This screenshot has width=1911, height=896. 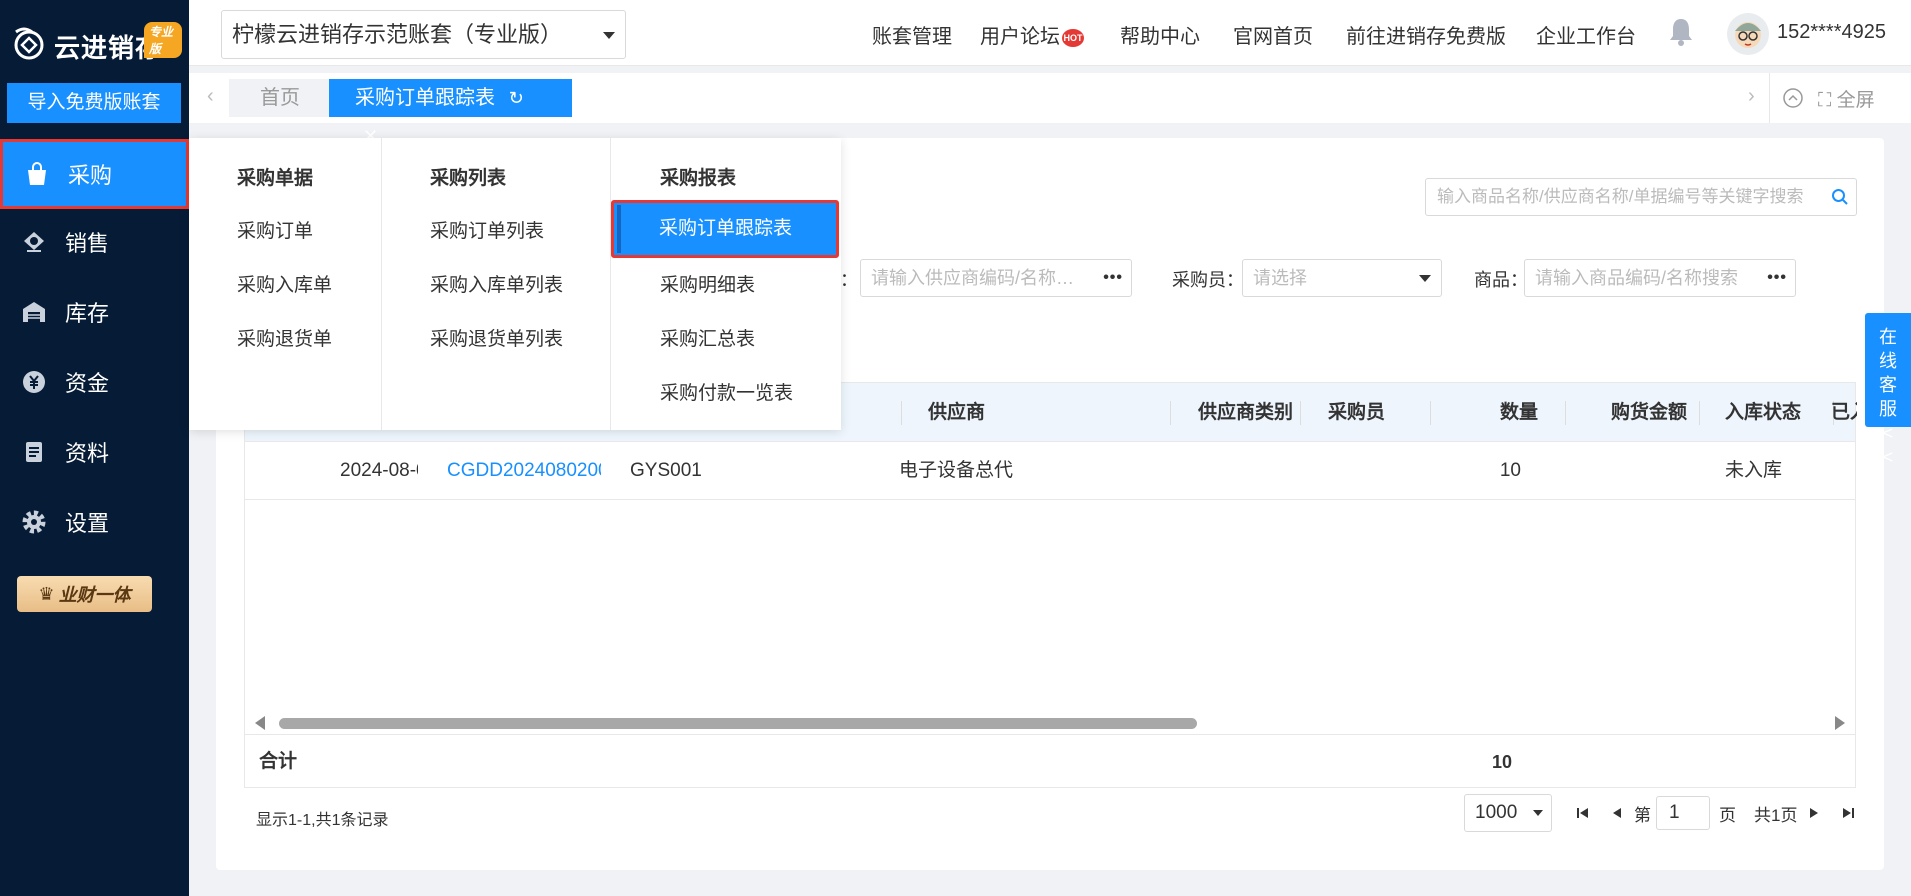 What do you see at coordinates (29, 43) in the screenshot?
I see `logo-icon` at bounding box center [29, 43].